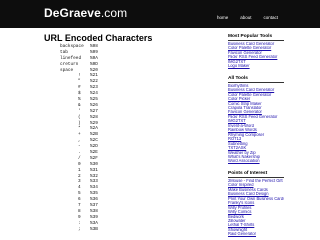 The image size is (320, 240). Describe the element at coordinates (72, 13) in the screenshot. I see `logo-name: DeGraeve` at that location.